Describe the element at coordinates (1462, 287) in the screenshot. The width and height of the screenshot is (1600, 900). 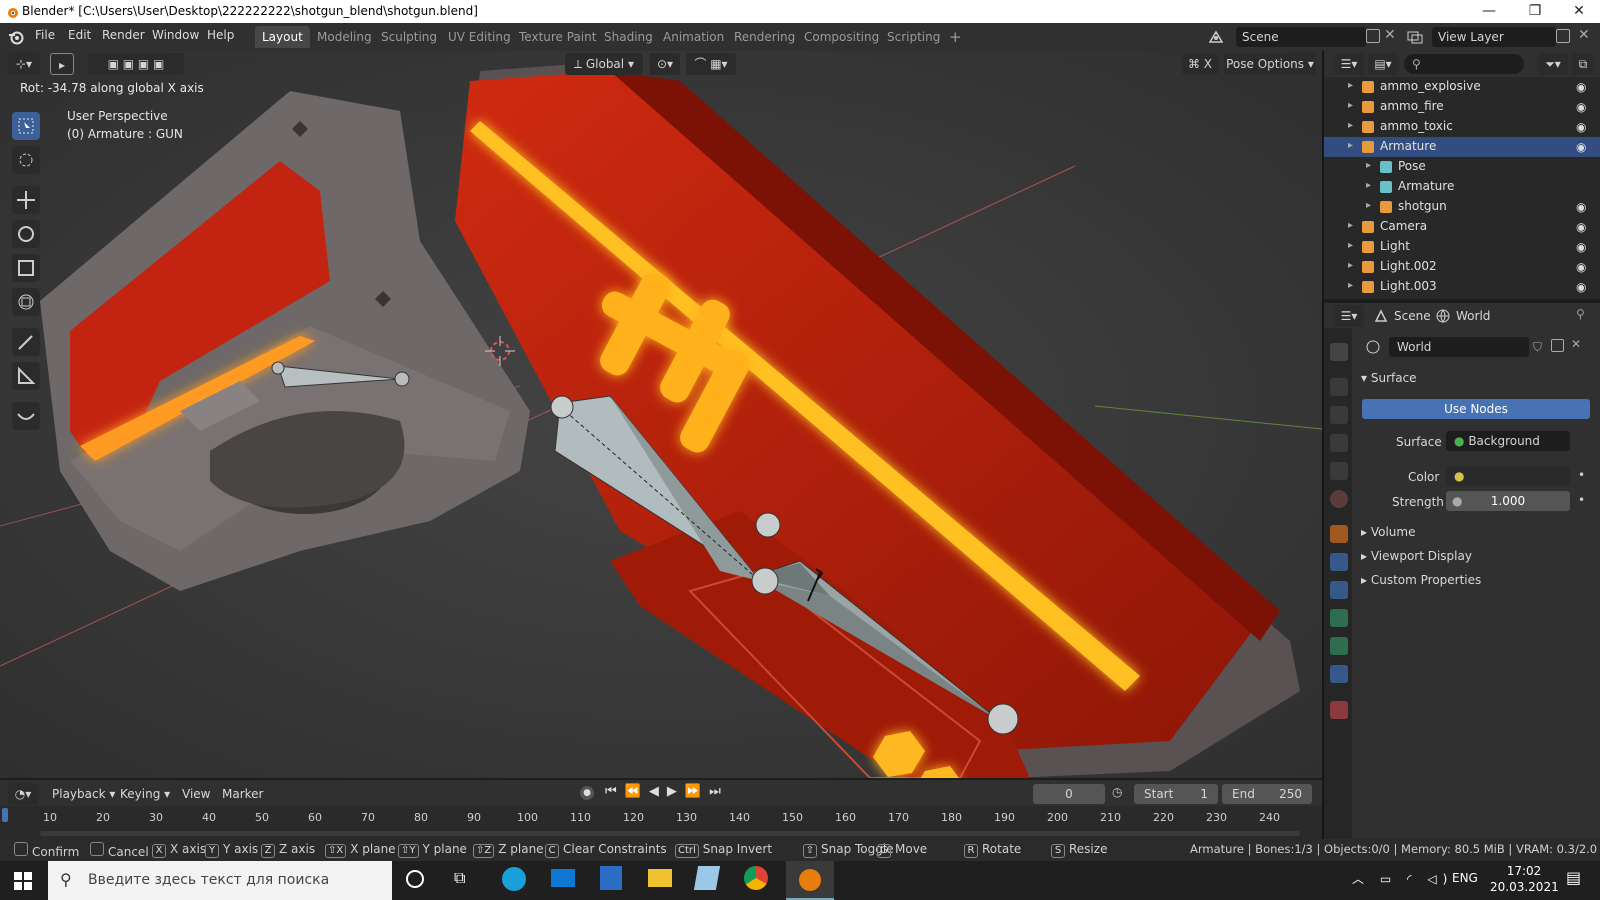
I see `outliner-row: ▸ Light.003 ◉` at that location.